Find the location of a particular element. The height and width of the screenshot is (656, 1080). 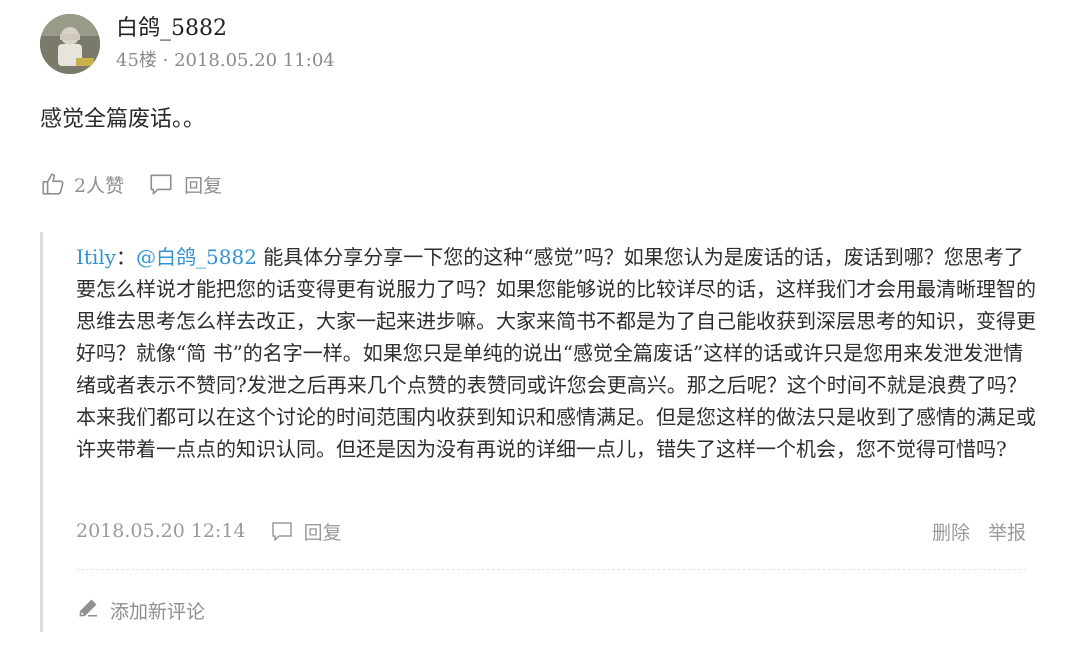

sub-comment-reply-button: 回复 is located at coordinates (306, 531).